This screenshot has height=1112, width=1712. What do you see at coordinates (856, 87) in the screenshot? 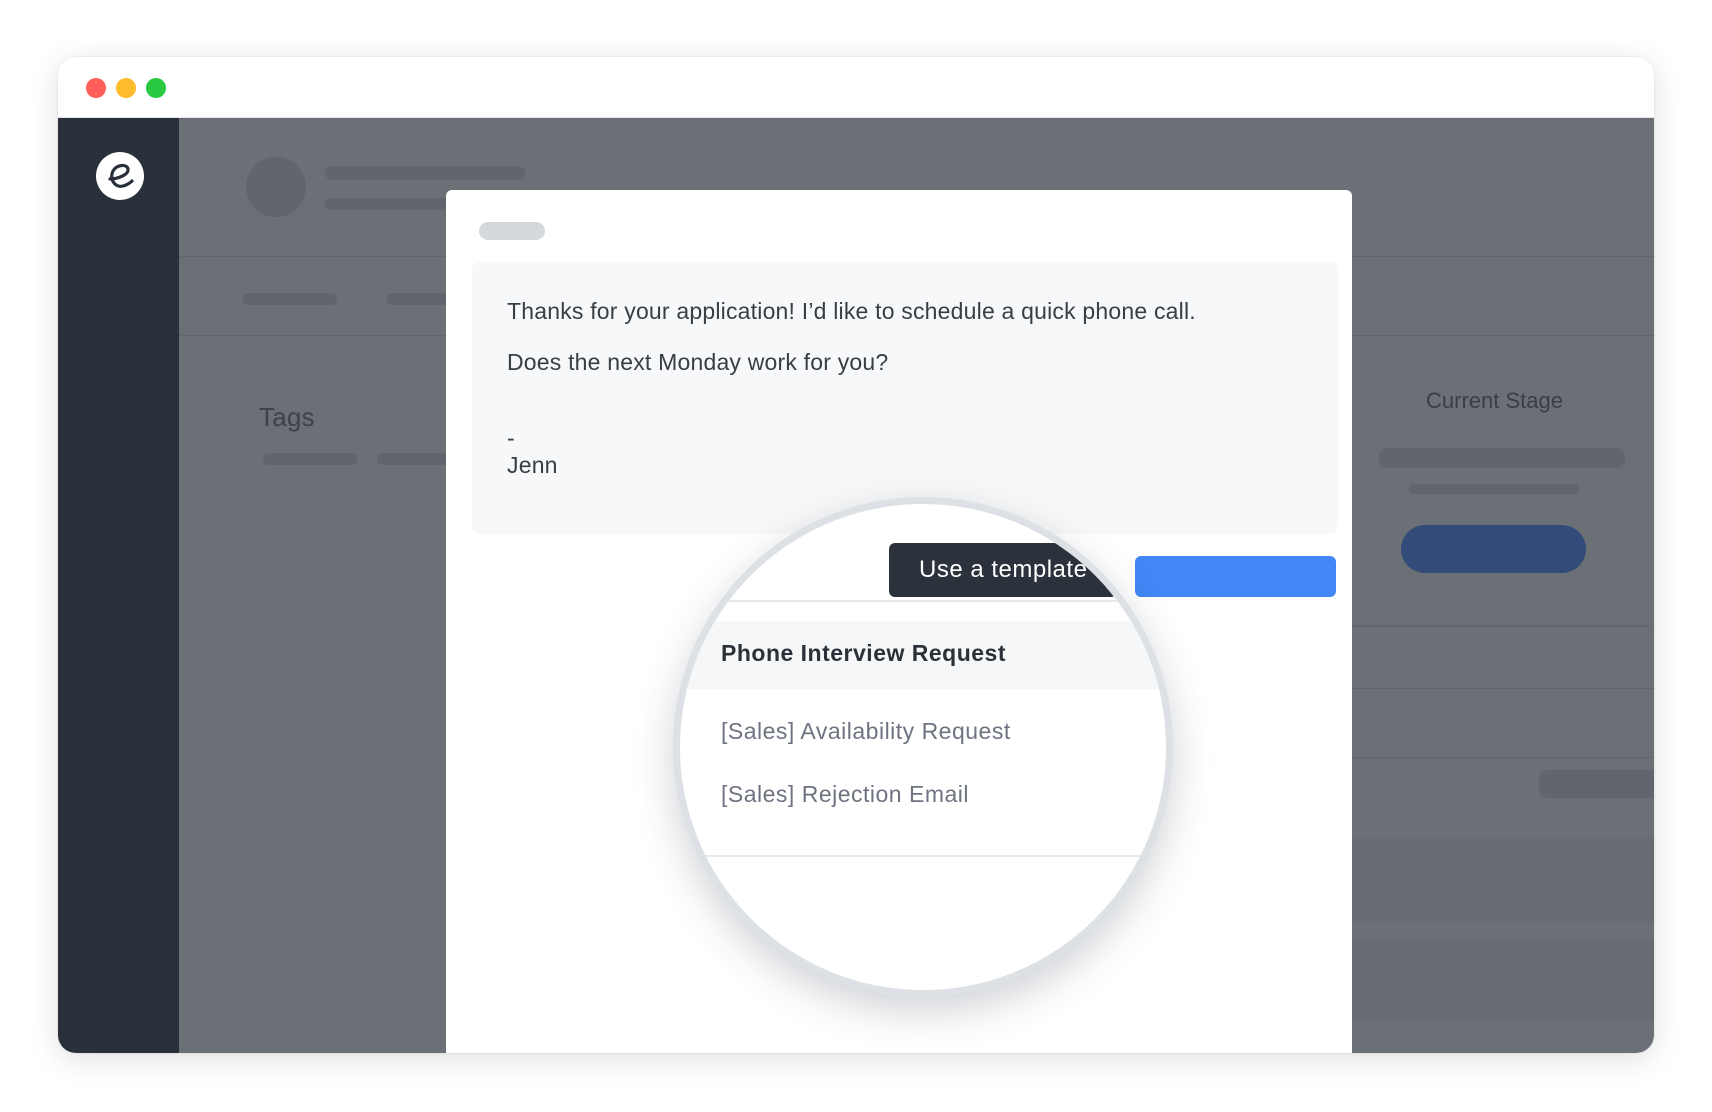
I see `title-bar` at bounding box center [856, 87].